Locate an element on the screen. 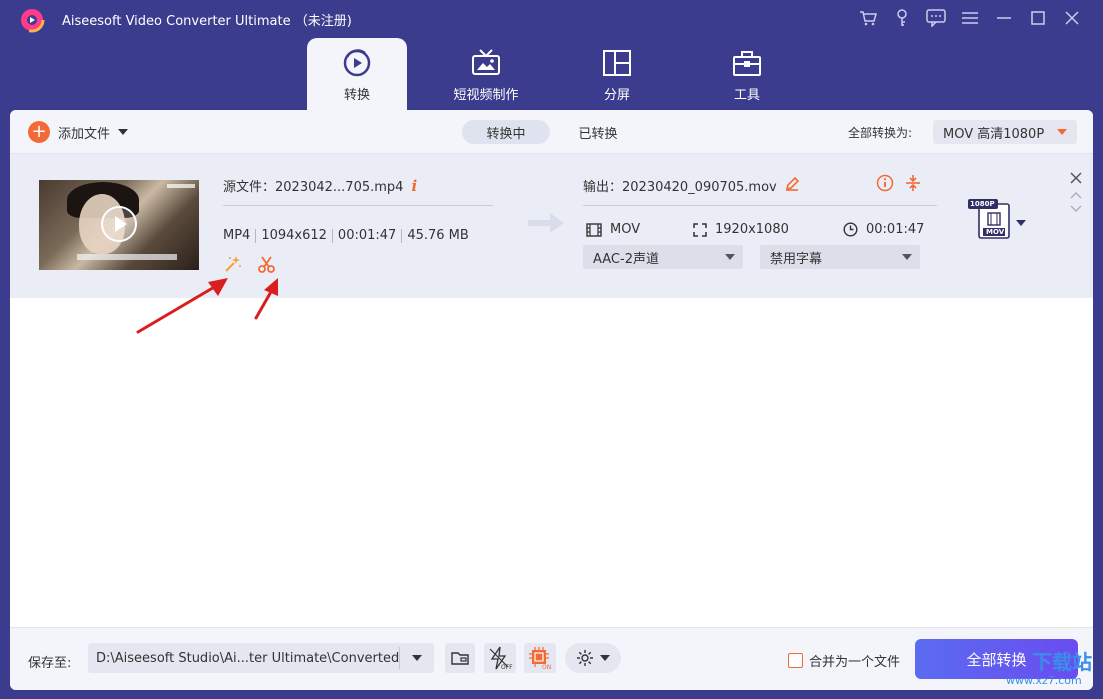  play-icon is located at coordinates (119, 224).